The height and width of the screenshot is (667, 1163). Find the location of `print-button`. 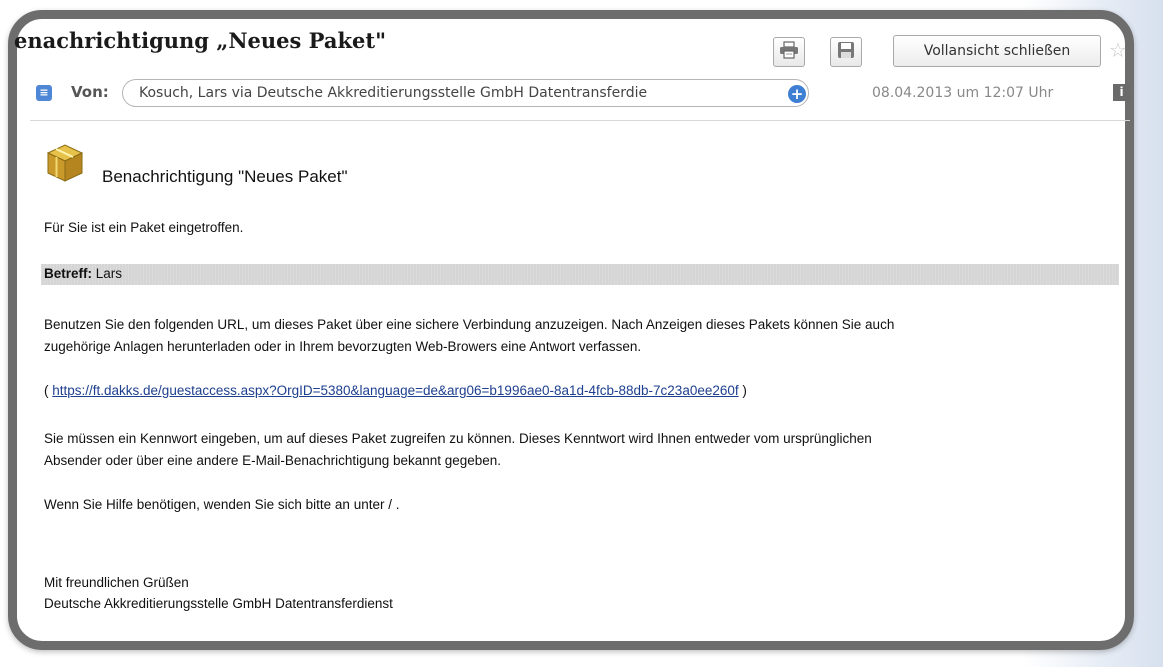

print-button is located at coordinates (789, 52).